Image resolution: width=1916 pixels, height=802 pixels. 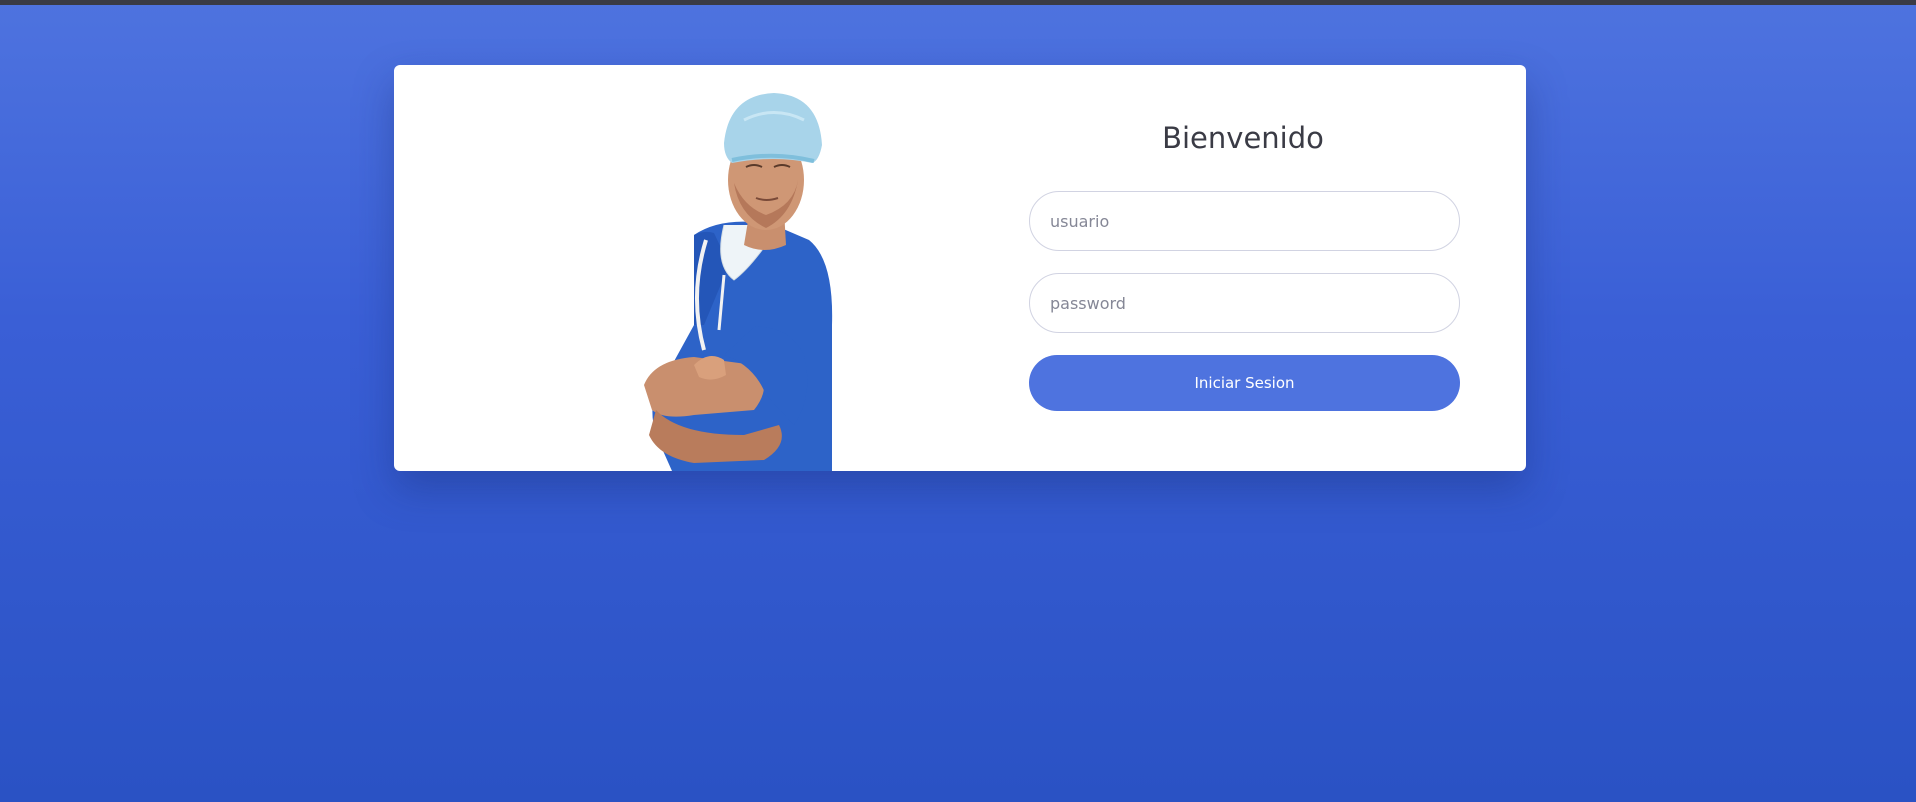 What do you see at coordinates (1243, 268) in the screenshot?
I see `login-form: Bienvenido Iniciar Sesion` at bounding box center [1243, 268].